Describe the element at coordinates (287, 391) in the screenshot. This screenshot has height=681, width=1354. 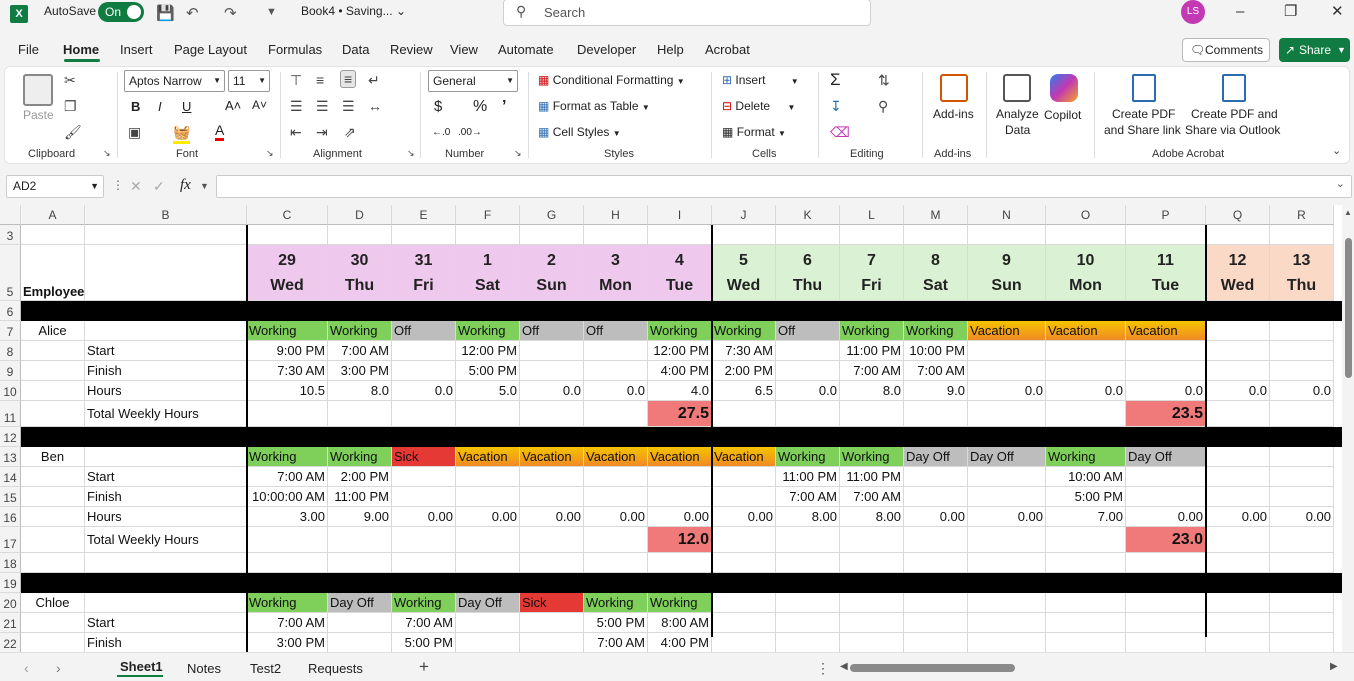
I see `hours-cell: 10.5` at that location.